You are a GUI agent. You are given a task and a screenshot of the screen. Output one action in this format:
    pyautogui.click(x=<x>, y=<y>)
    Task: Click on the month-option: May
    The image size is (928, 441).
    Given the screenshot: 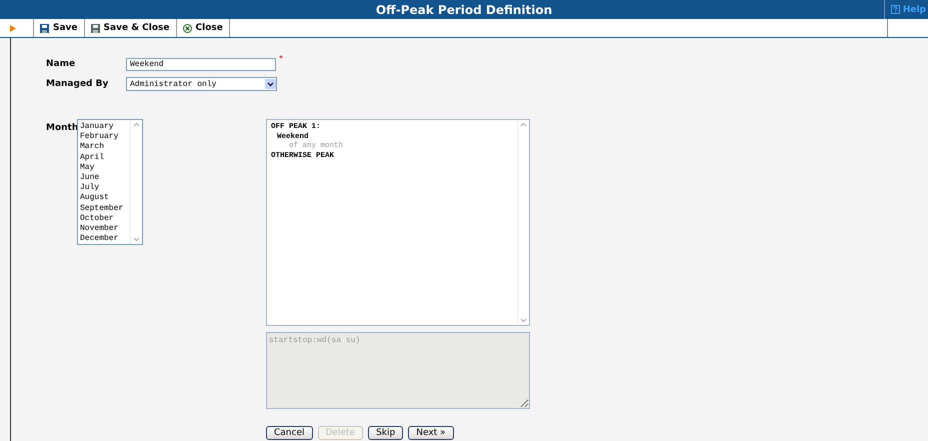 What is the action you would take?
    pyautogui.click(x=105, y=168)
    